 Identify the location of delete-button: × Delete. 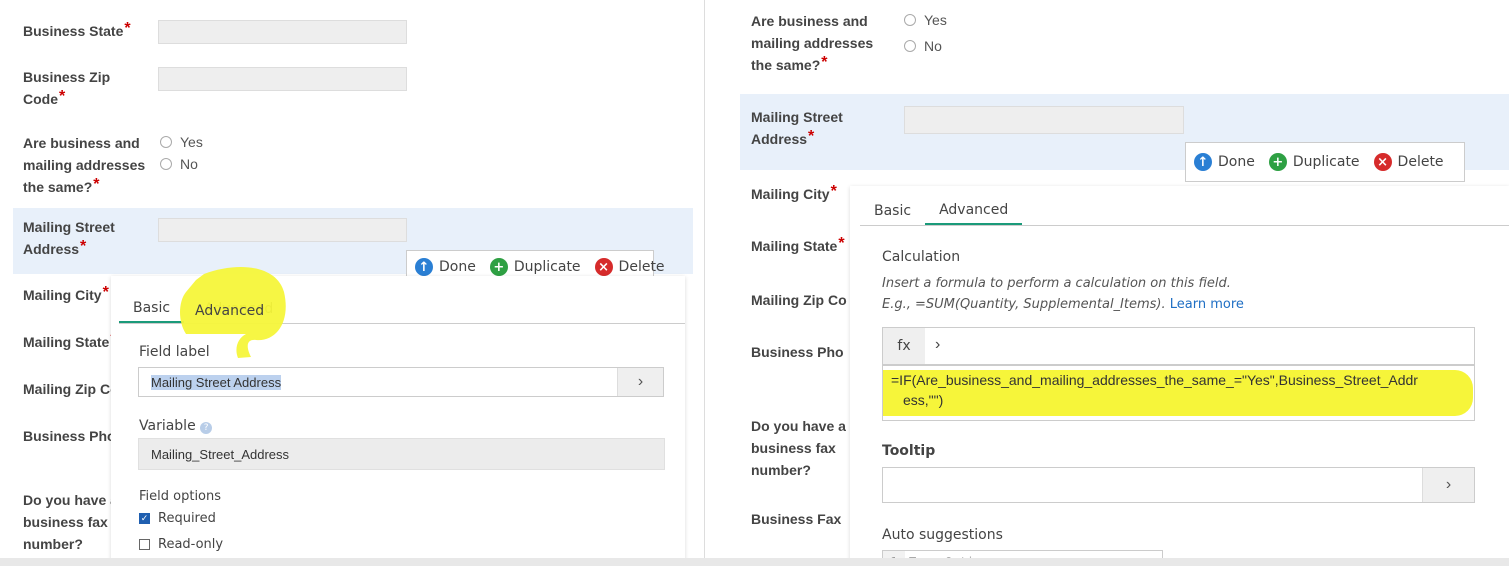
(629, 267).